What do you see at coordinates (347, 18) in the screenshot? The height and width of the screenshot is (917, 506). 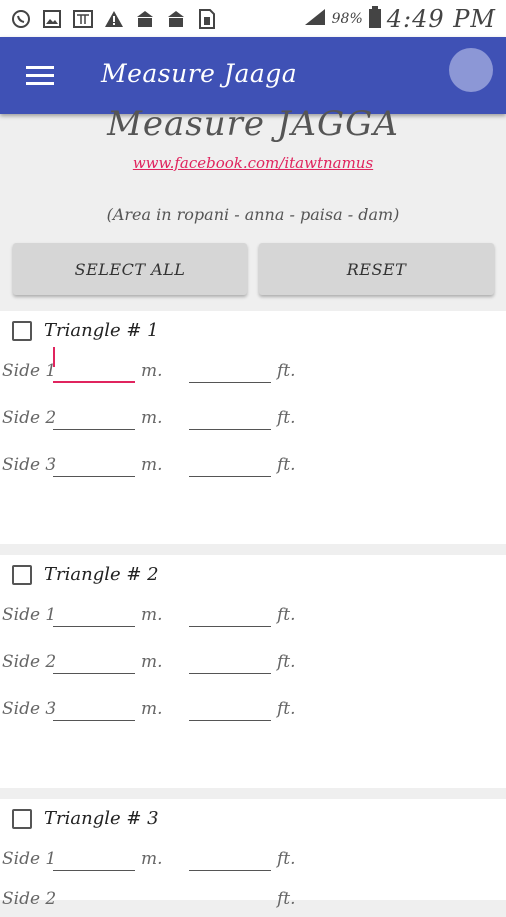 I see `battery-percent: 98%` at bounding box center [347, 18].